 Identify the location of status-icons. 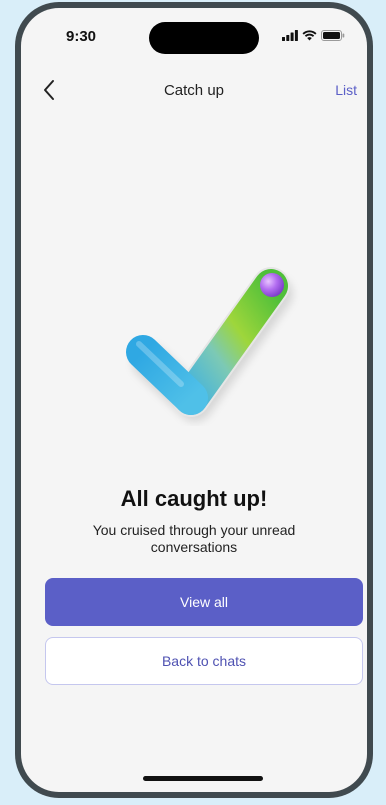
(313, 35).